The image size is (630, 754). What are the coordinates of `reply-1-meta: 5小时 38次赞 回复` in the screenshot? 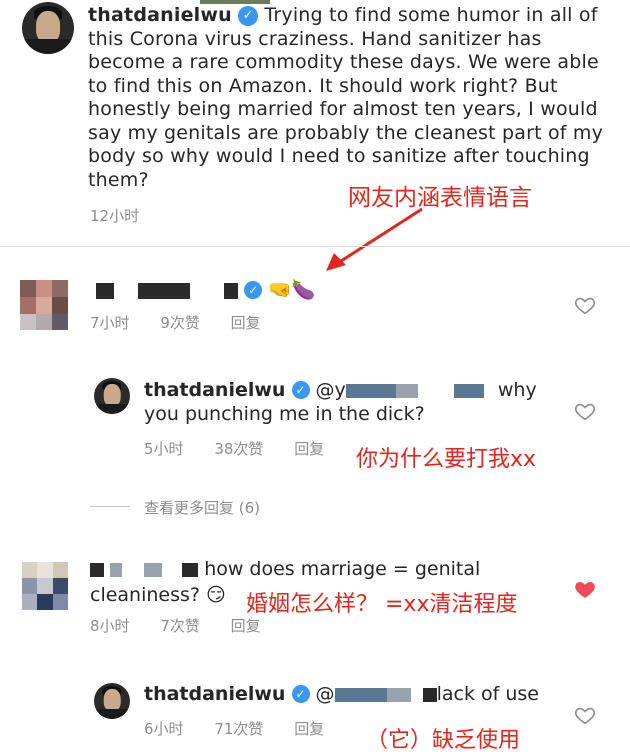 It's located at (247, 448).